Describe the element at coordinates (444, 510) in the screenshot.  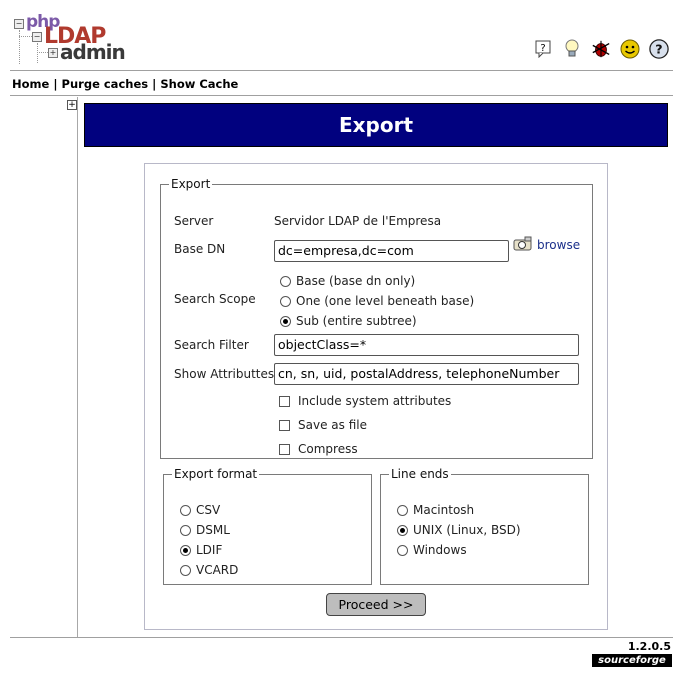
I see `line-ends-macintosh-label: Macintosh` at that location.